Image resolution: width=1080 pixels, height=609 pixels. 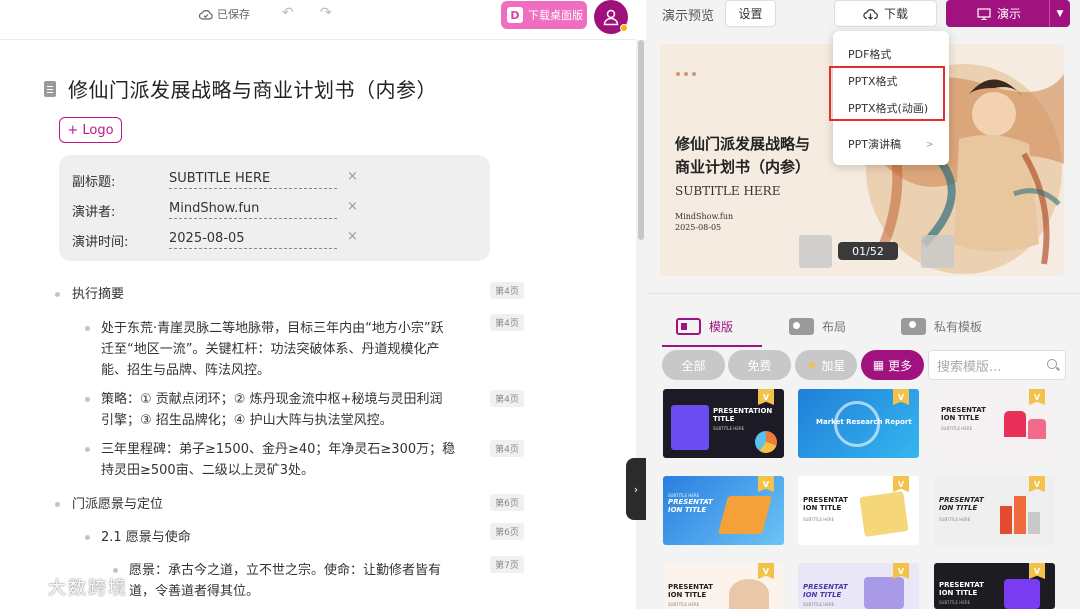 I want to click on present-button: 演示, so click(x=999, y=13).